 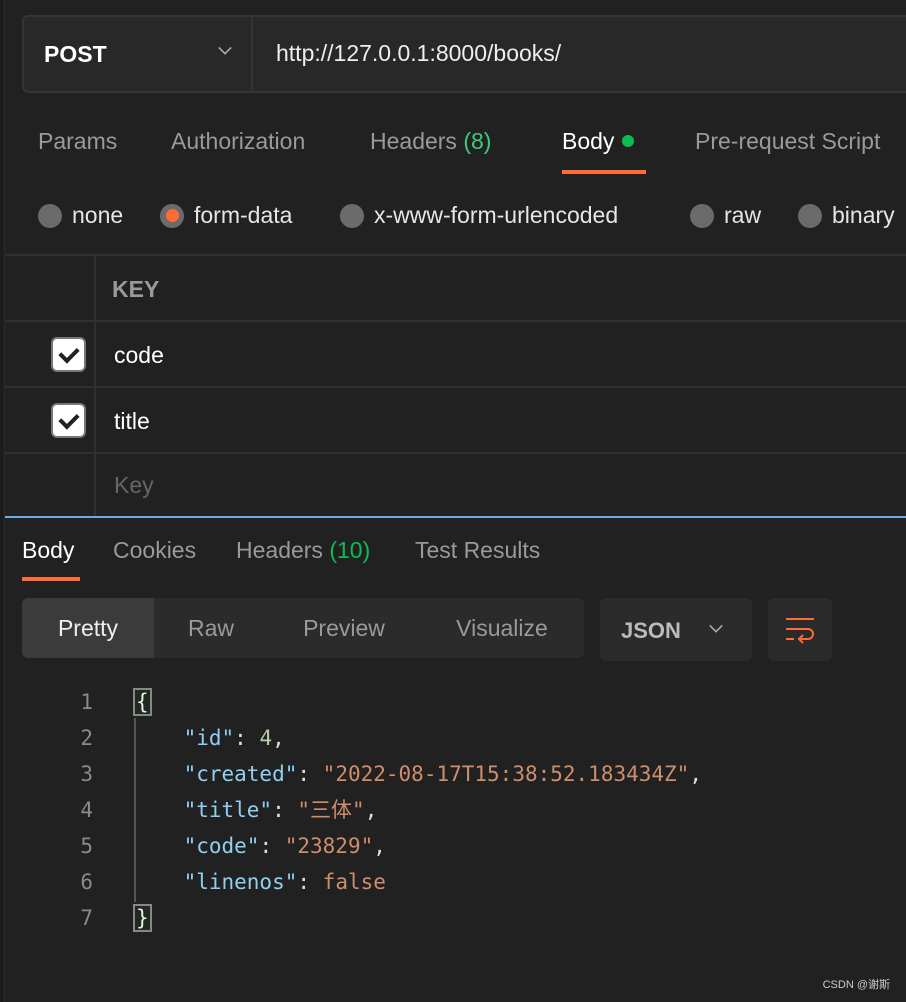 I want to click on sidebar-edge, so click(x=2, y=501).